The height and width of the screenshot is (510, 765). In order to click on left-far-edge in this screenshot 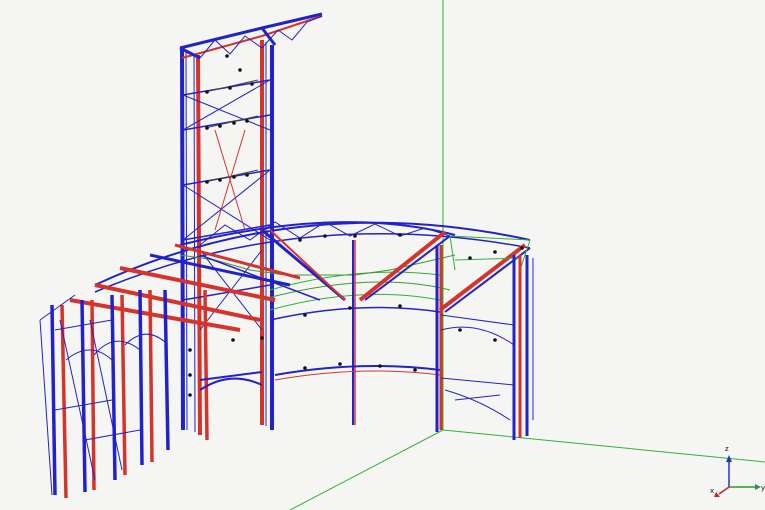, I will do `click(57, 395)`.